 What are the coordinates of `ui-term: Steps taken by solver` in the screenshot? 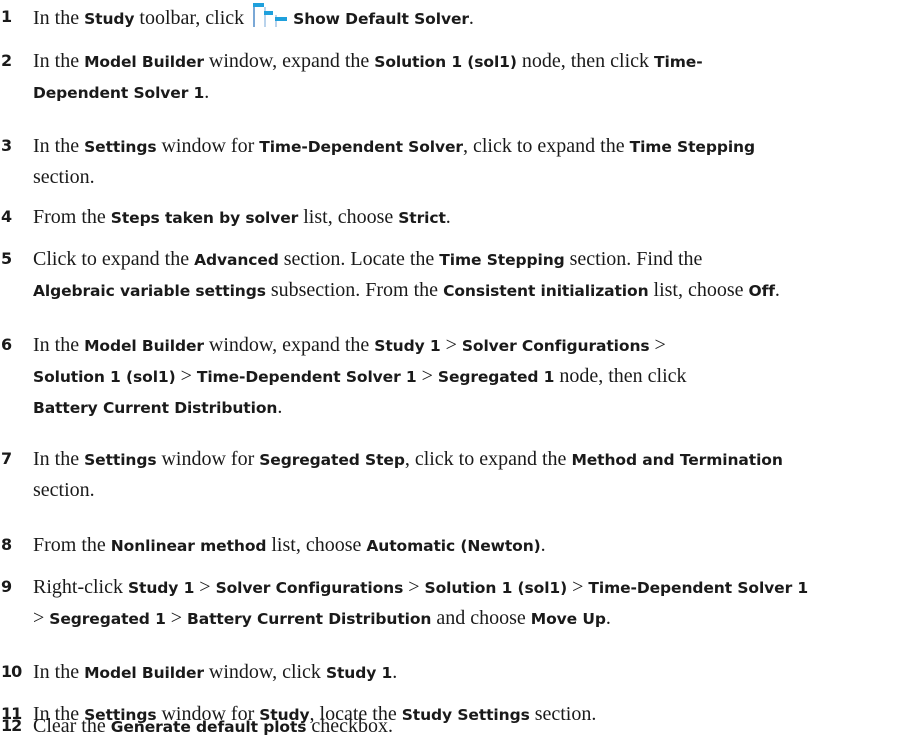 It's located at (204, 218).